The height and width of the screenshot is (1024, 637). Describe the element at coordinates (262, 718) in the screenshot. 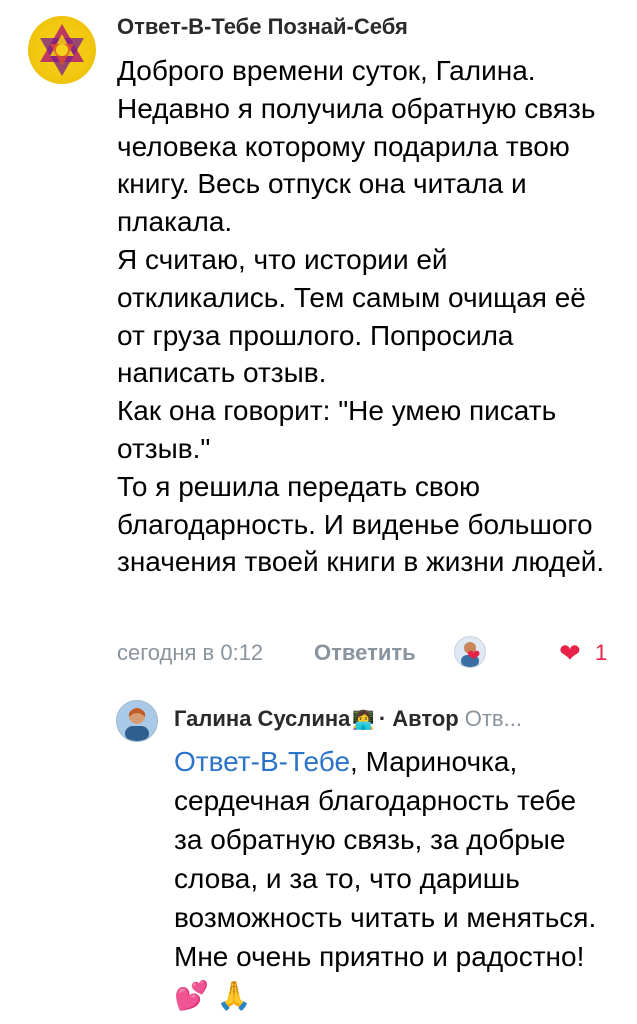

I see `reply-author: Галина Суслина` at that location.